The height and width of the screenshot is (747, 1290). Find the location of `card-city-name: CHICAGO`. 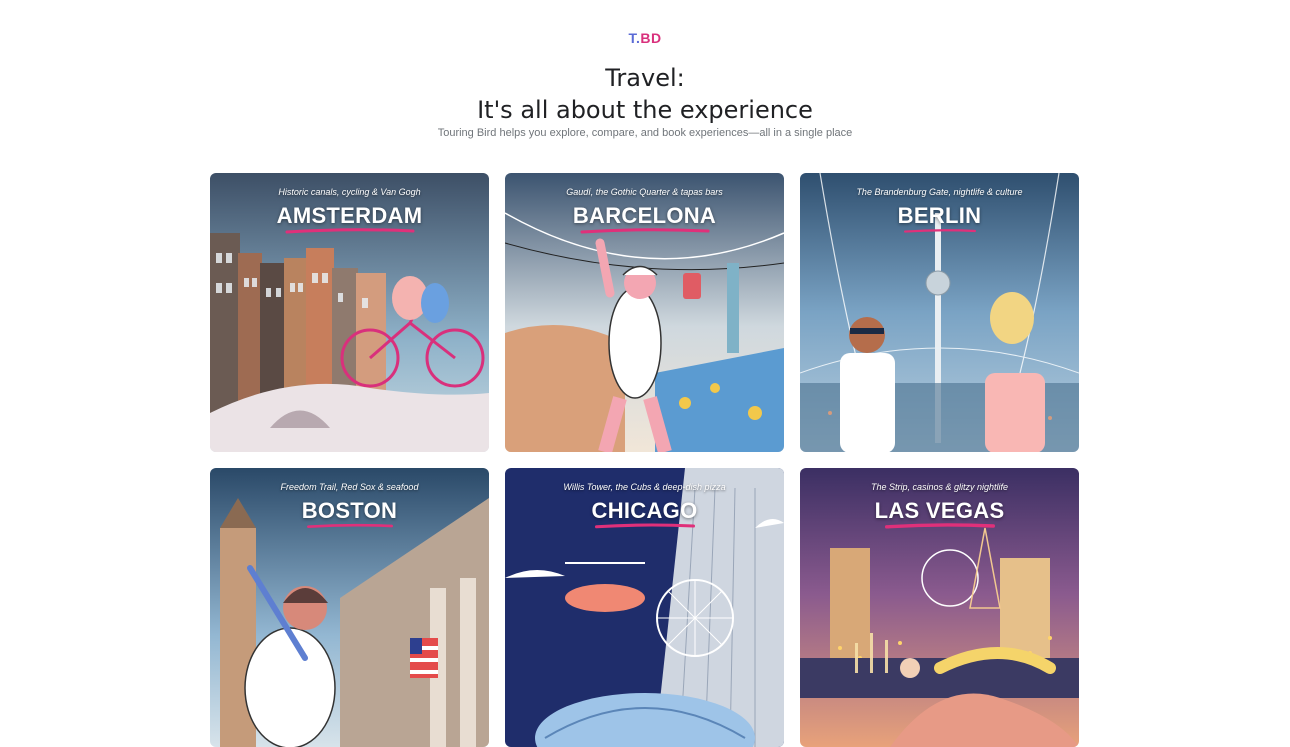

card-city-name: CHICAGO is located at coordinates (644, 510).